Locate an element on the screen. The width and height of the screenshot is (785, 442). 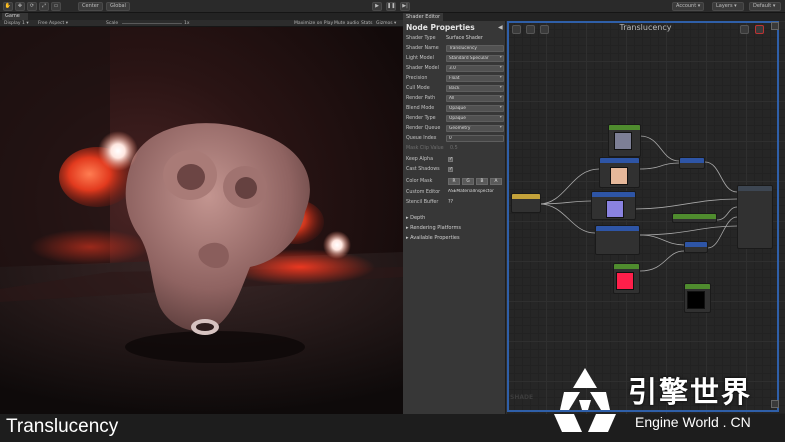
canvas-watermark: SHADE is located at coordinates (522, 397).